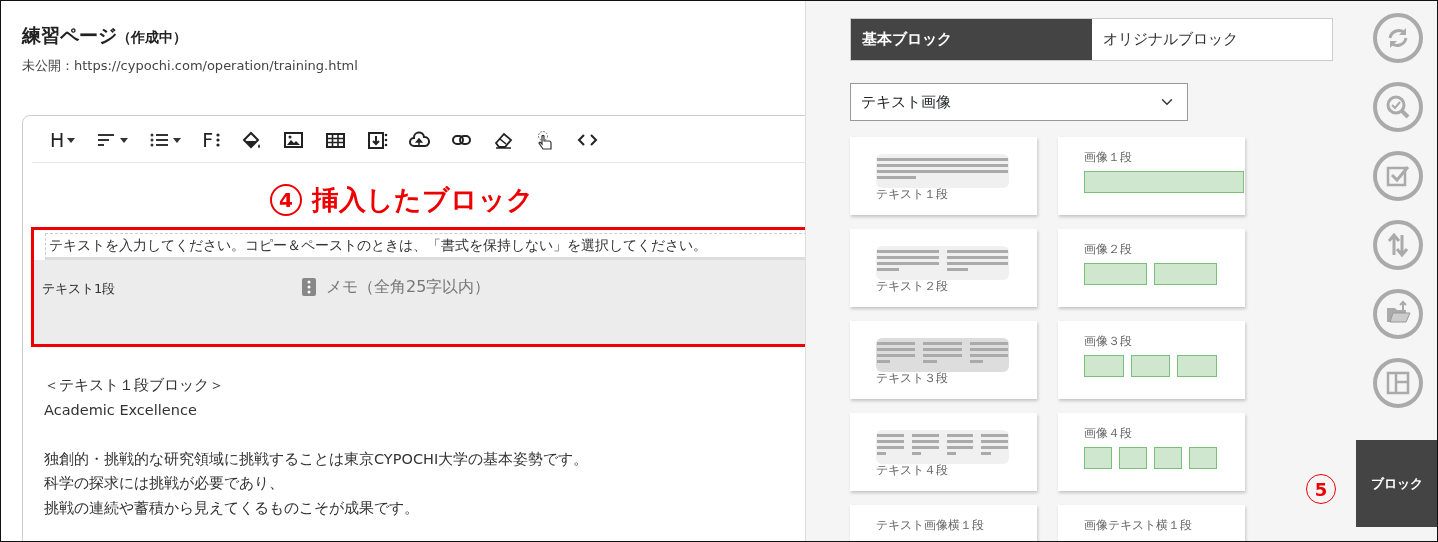 This screenshot has width=1438, height=542. I want to click on panel-tab: 基本ブロック, so click(971, 39).